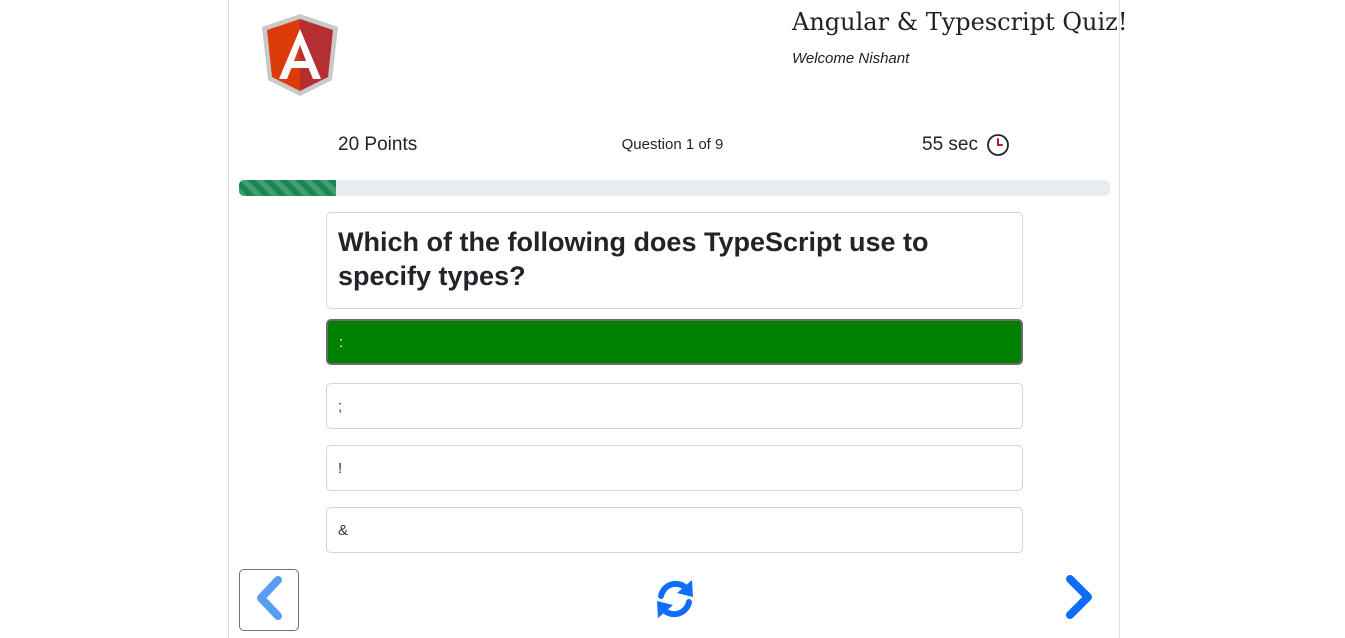 This screenshot has height=638, width=1345. What do you see at coordinates (287, 188) in the screenshot?
I see `progress-fill` at bounding box center [287, 188].